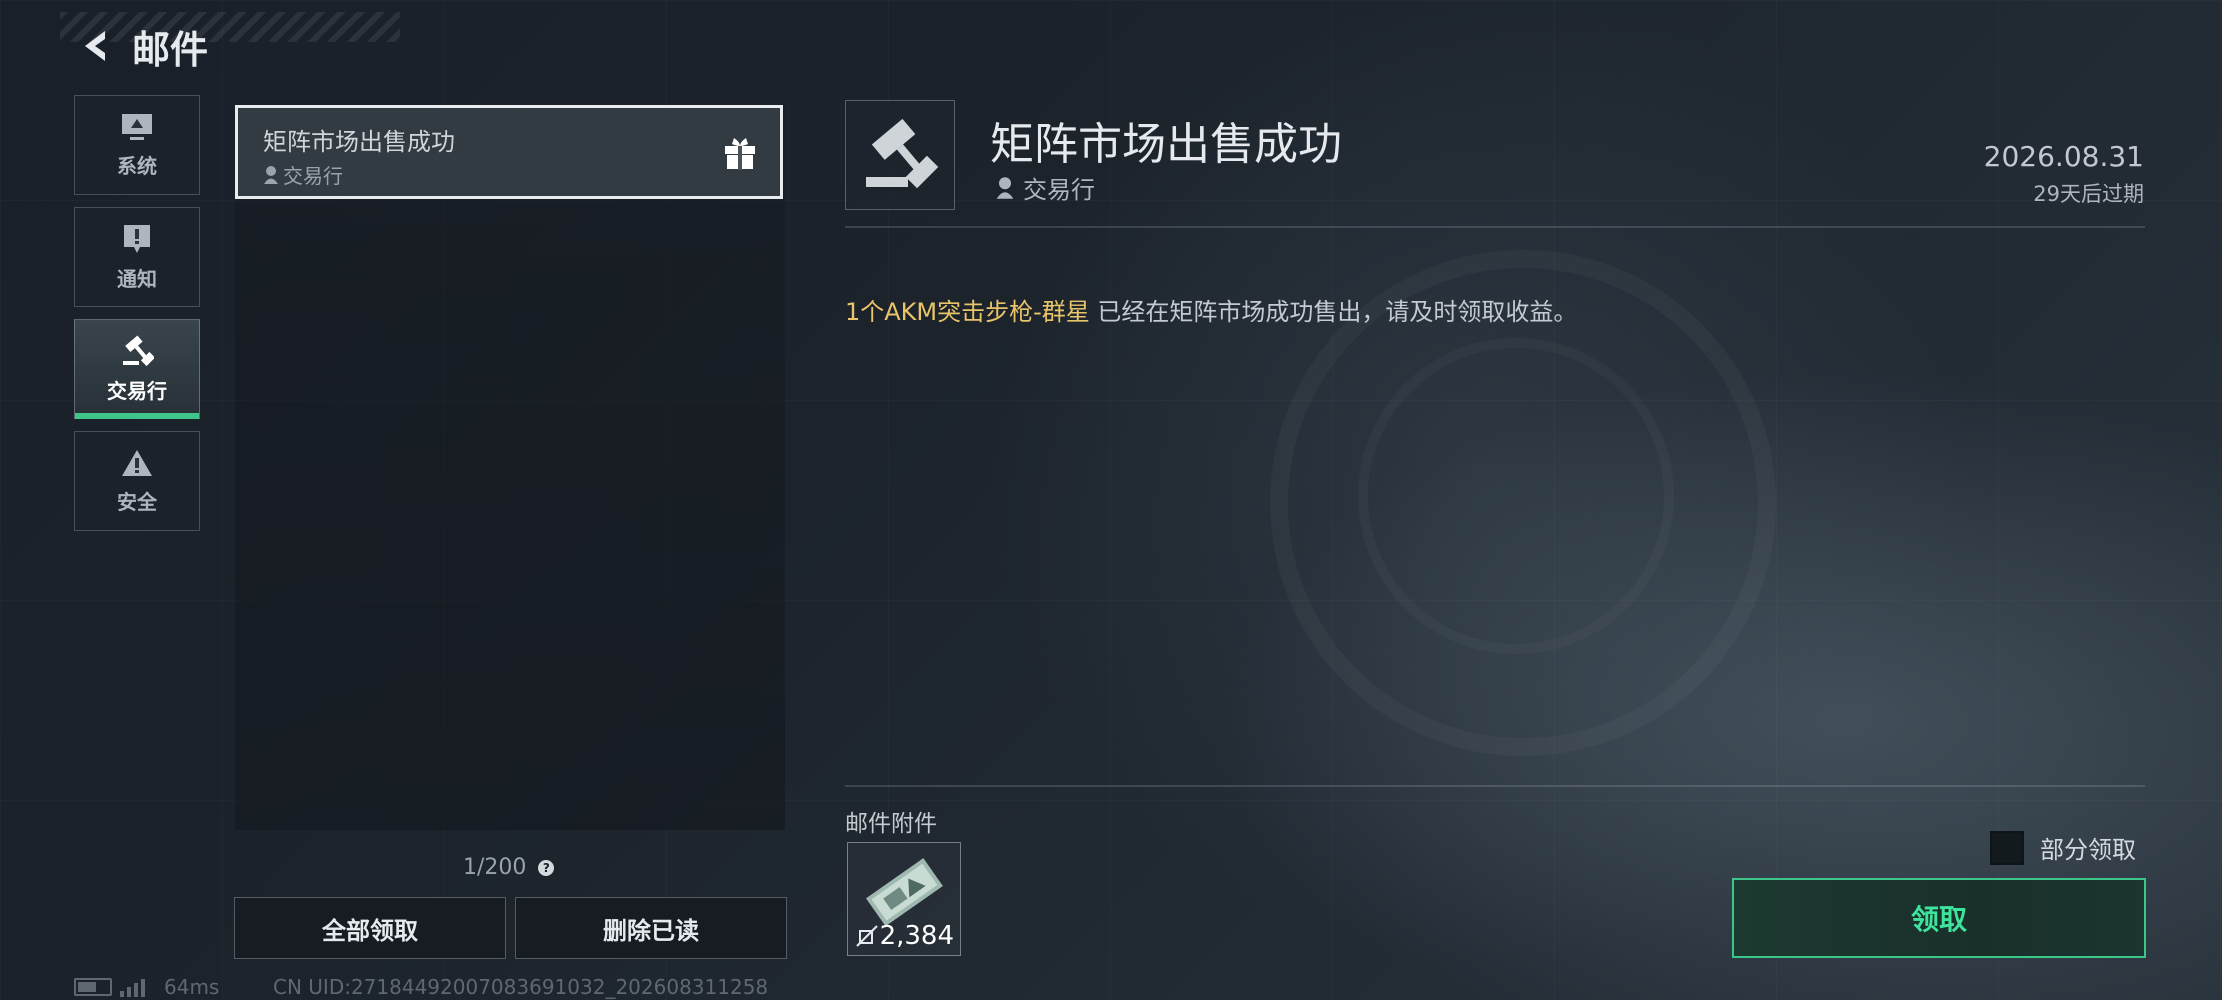 Image resolution: width=2222 pixels, height=1000 pixels. Describe the element at coordinates (137, 462) in the screenshot. I see `warning-icon` at that location.